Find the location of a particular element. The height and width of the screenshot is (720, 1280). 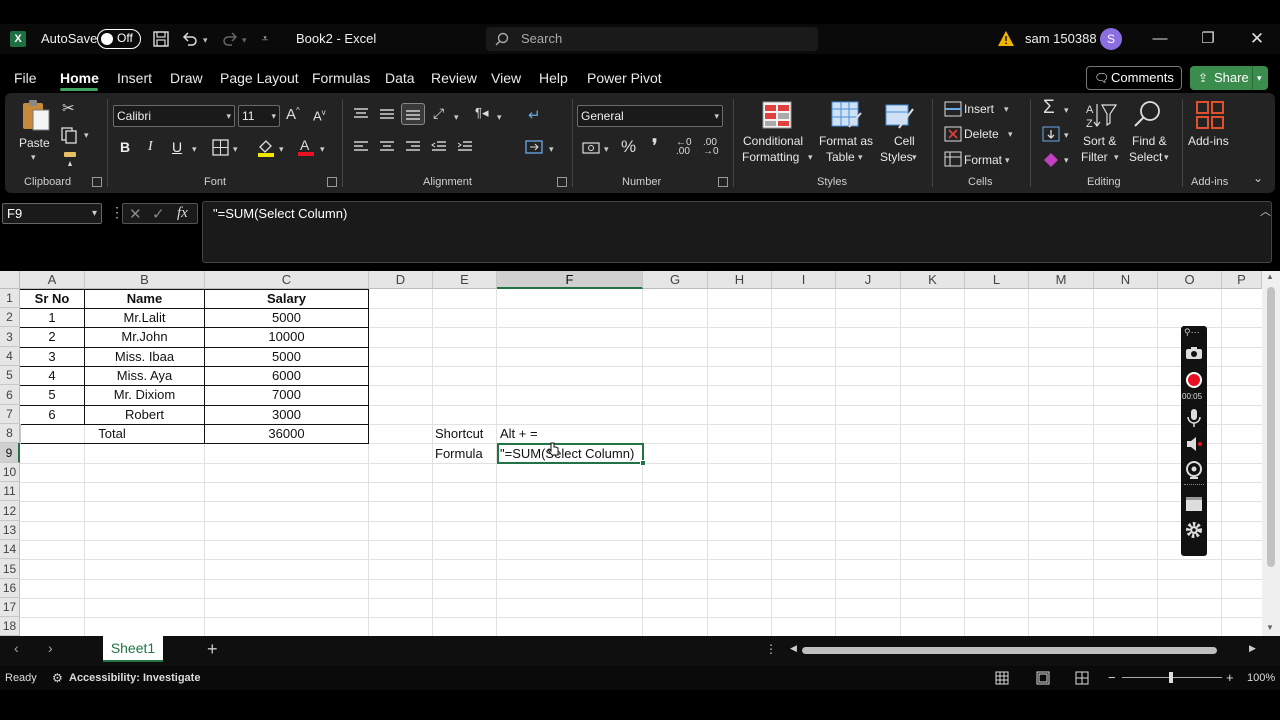

merge-center-icon is located at coordinates (534, 147).